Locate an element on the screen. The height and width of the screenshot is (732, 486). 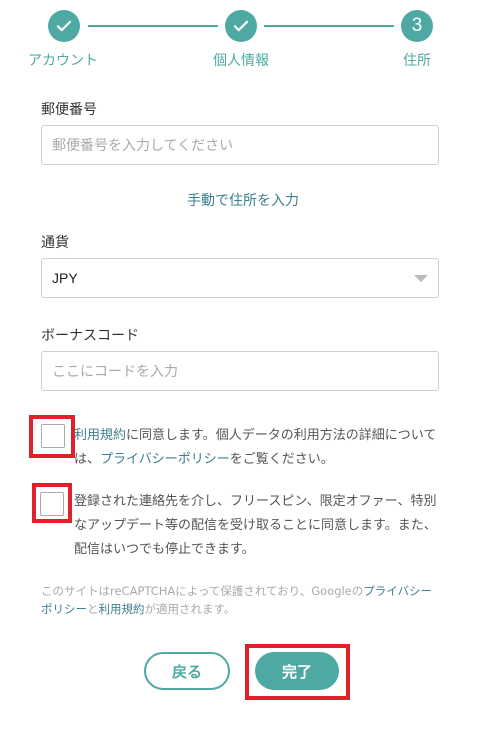
marketing-checkbox is located at coordinates (52, 504).